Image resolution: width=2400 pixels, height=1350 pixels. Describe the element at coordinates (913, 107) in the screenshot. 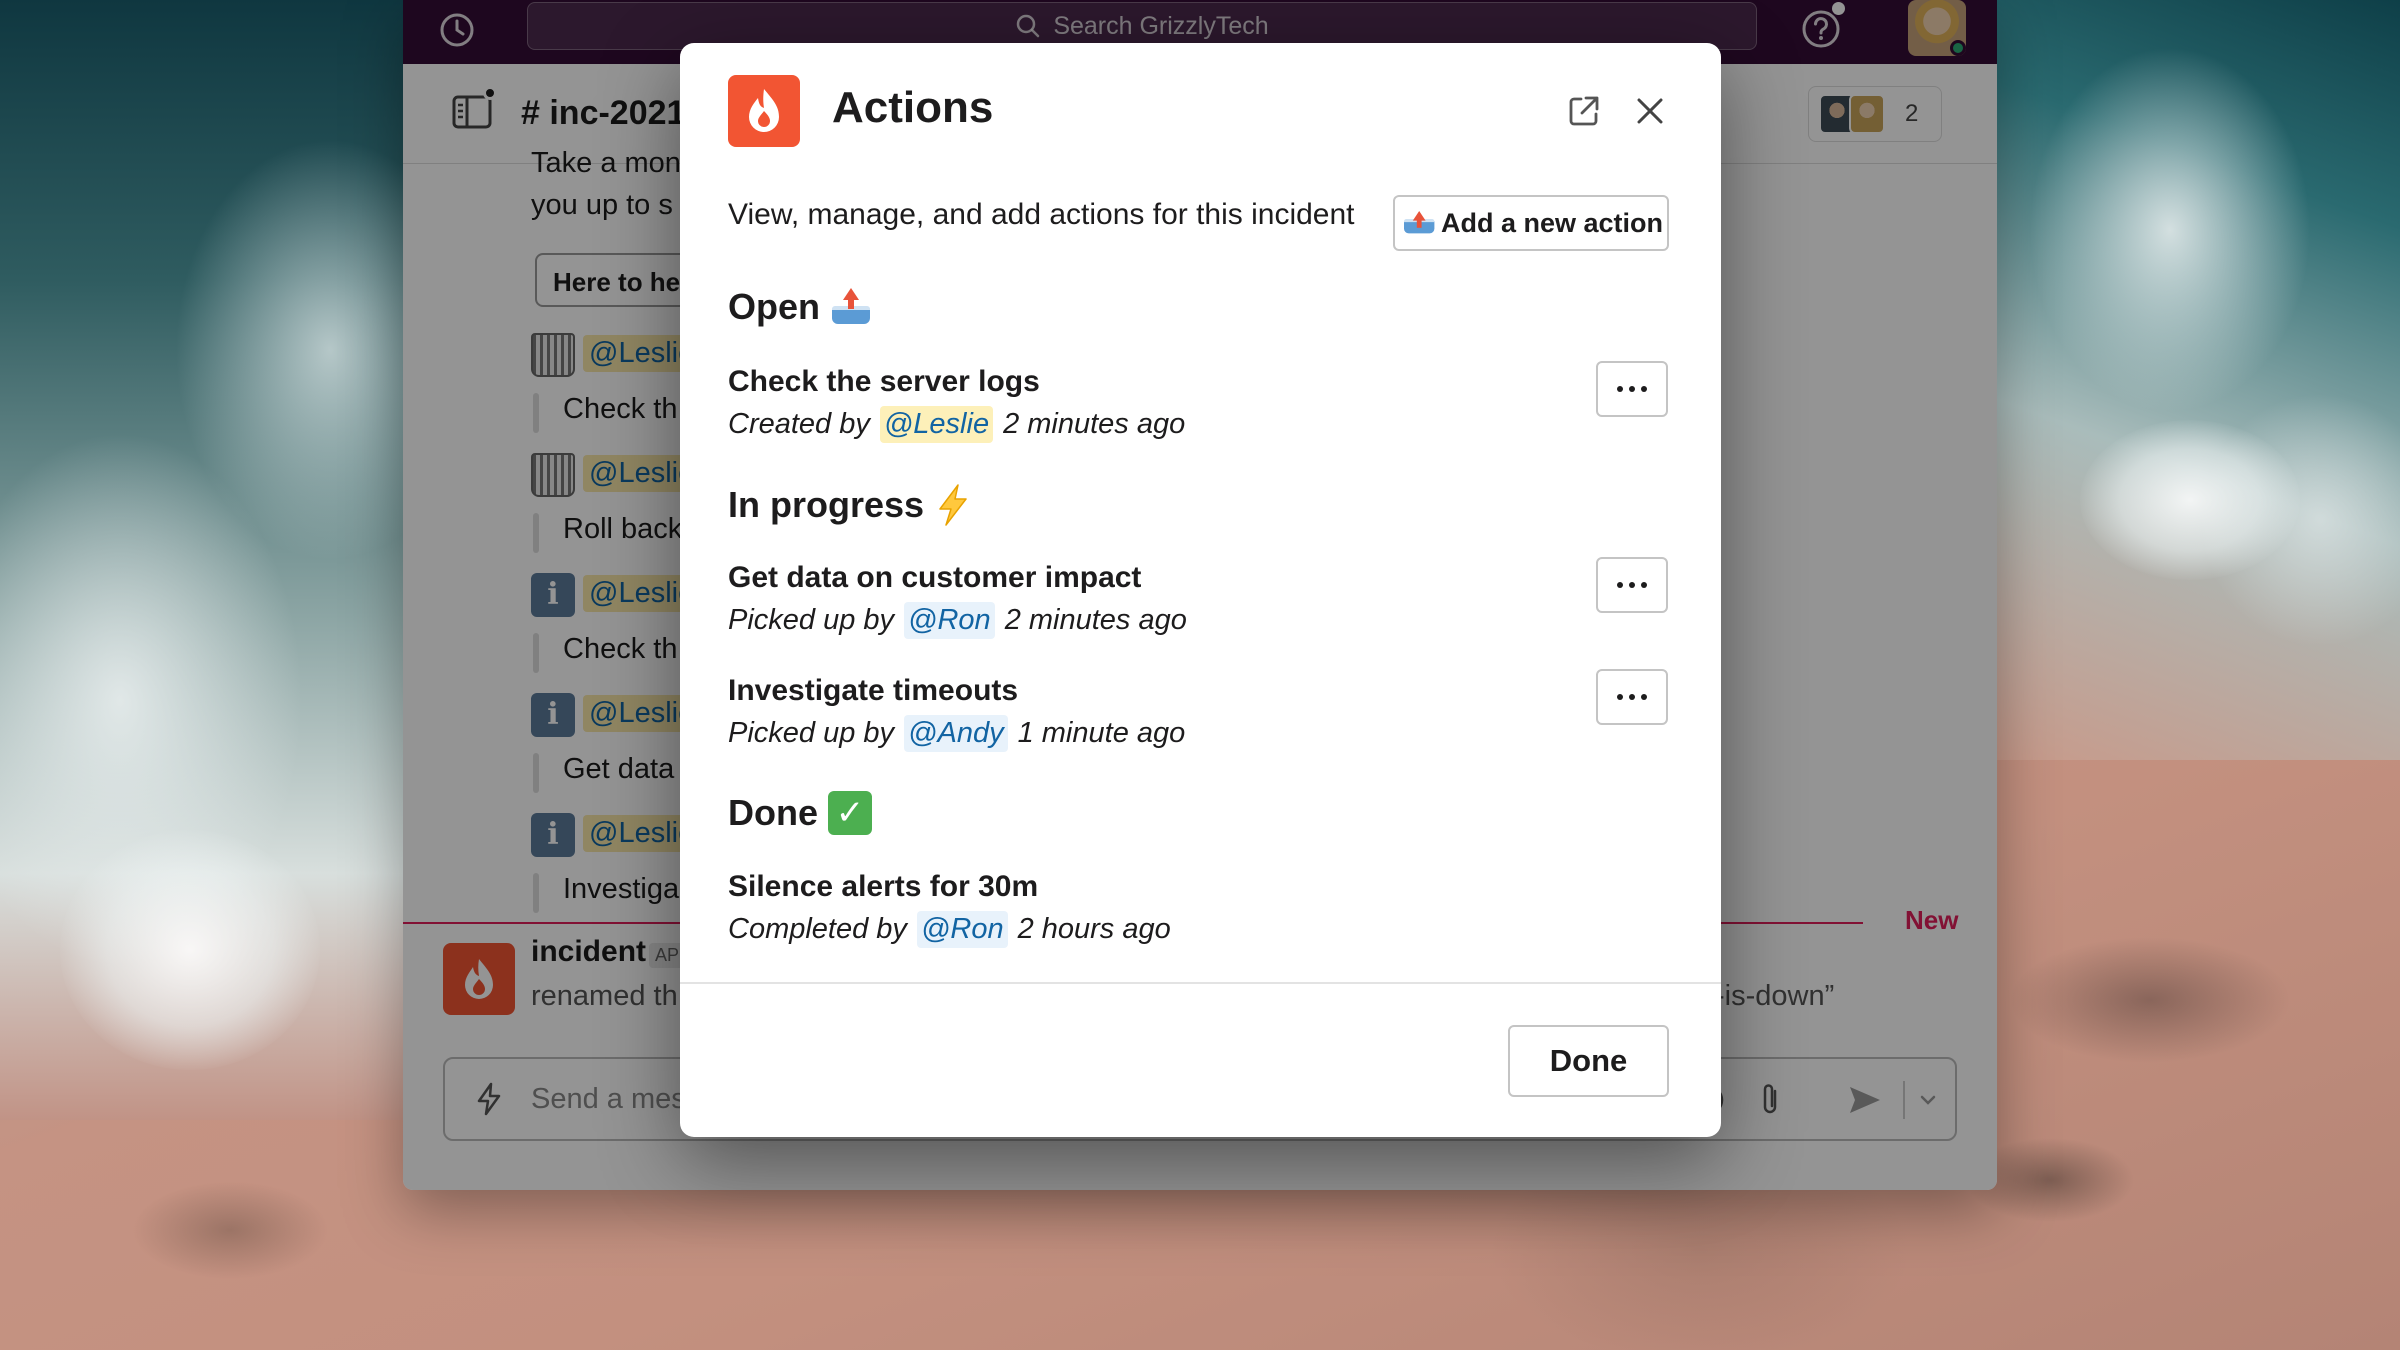

I see `modal-title: Actions` at that location.